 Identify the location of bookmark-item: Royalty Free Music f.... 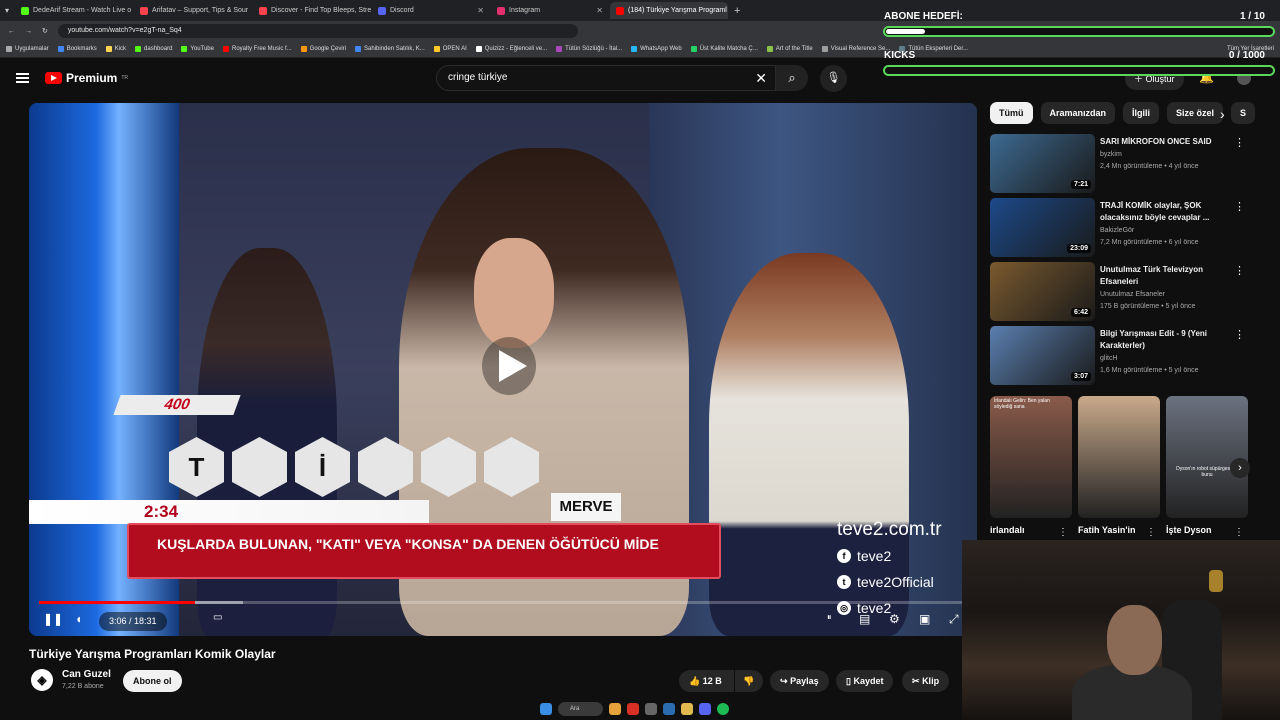
(257, 49).